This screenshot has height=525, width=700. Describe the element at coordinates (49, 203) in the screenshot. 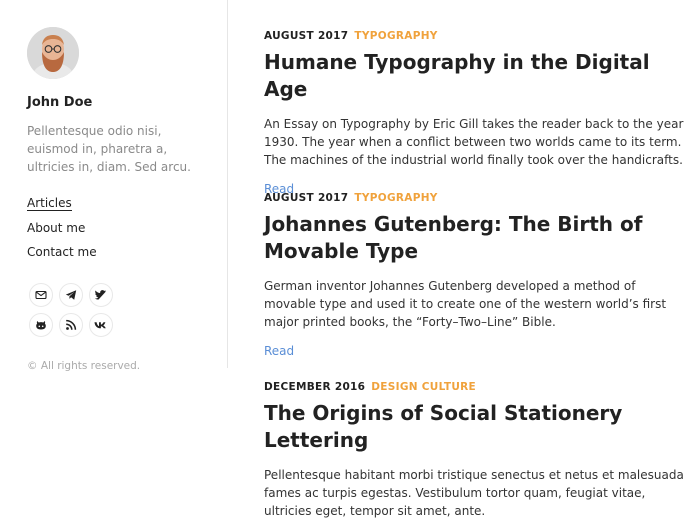

I see `menu-item-label: Articles` at that location.